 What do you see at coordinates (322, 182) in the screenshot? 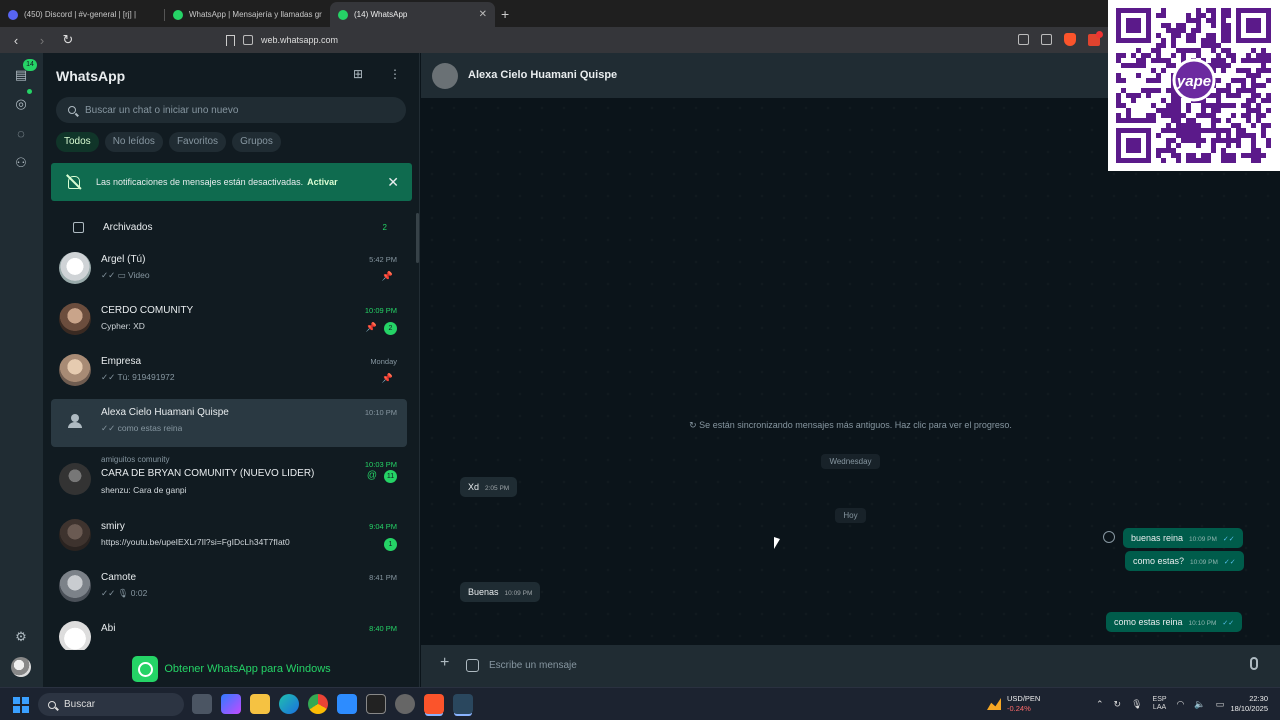
I see `activate-notifications-link: Activar` at bounding box center [322, 182].